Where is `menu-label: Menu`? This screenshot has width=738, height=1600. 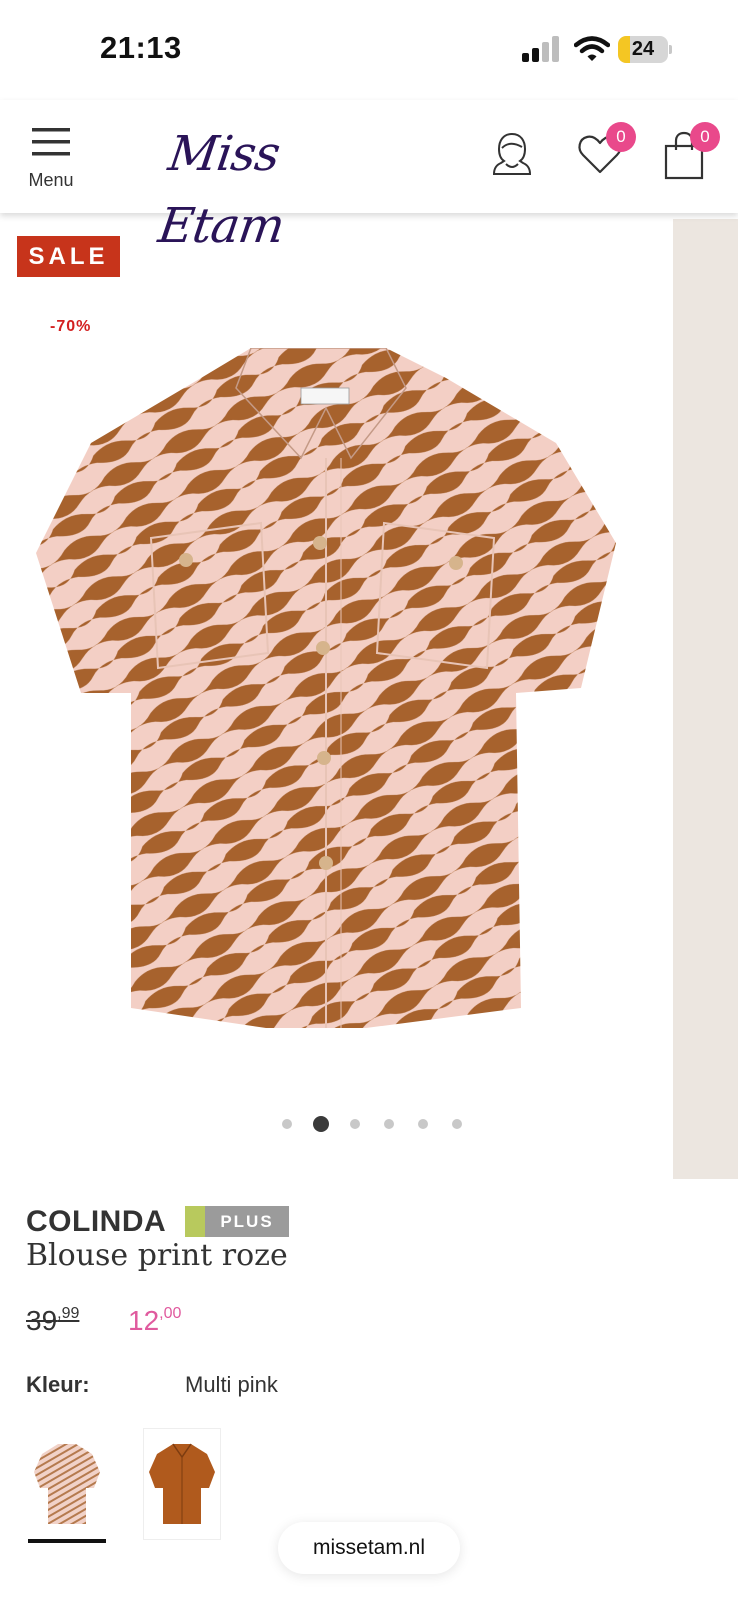
menu-label: Menu is located at coordinates (51, 180).